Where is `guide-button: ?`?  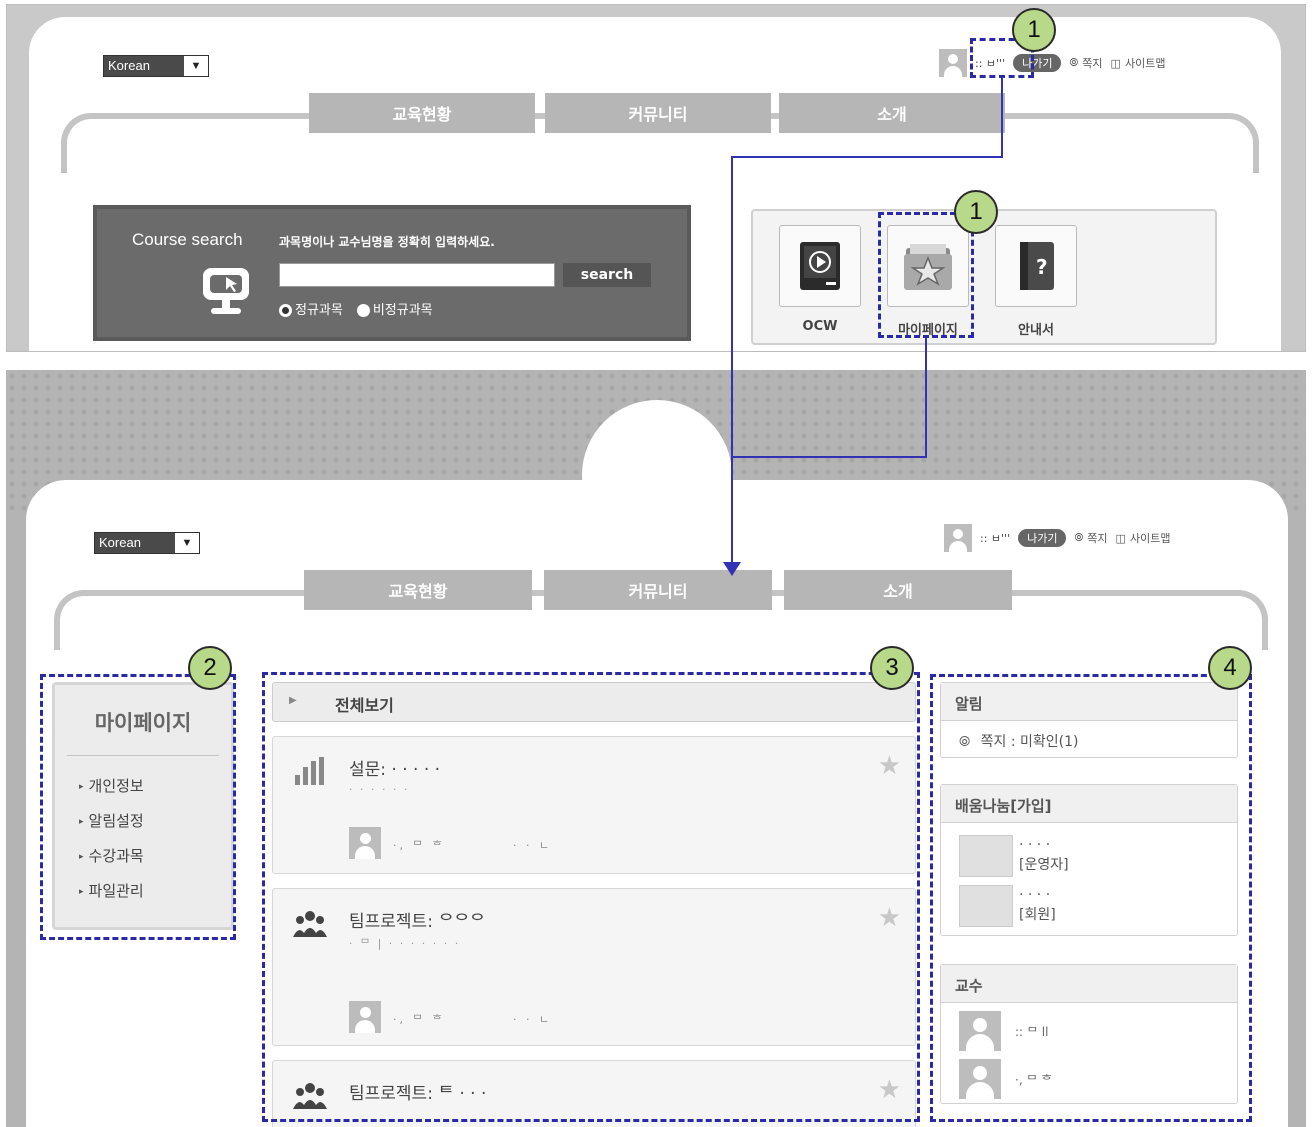 guide-button: ? is located at coordinates (1036, 266).